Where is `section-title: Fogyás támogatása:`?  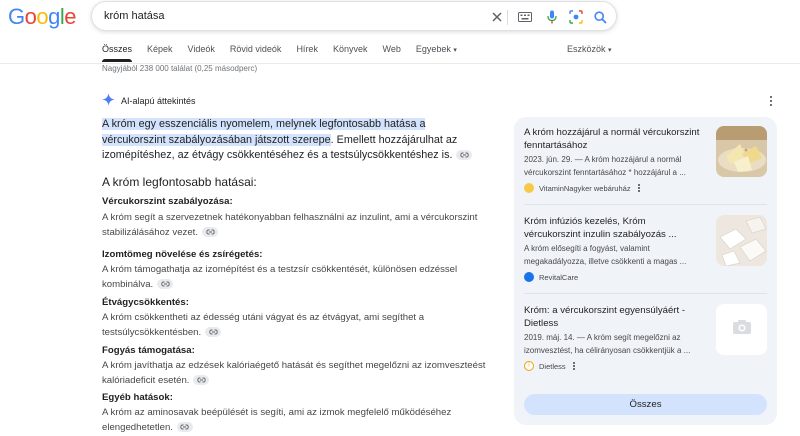
section-title: Fogyás támogatása: is located at coordinates (148, 350).